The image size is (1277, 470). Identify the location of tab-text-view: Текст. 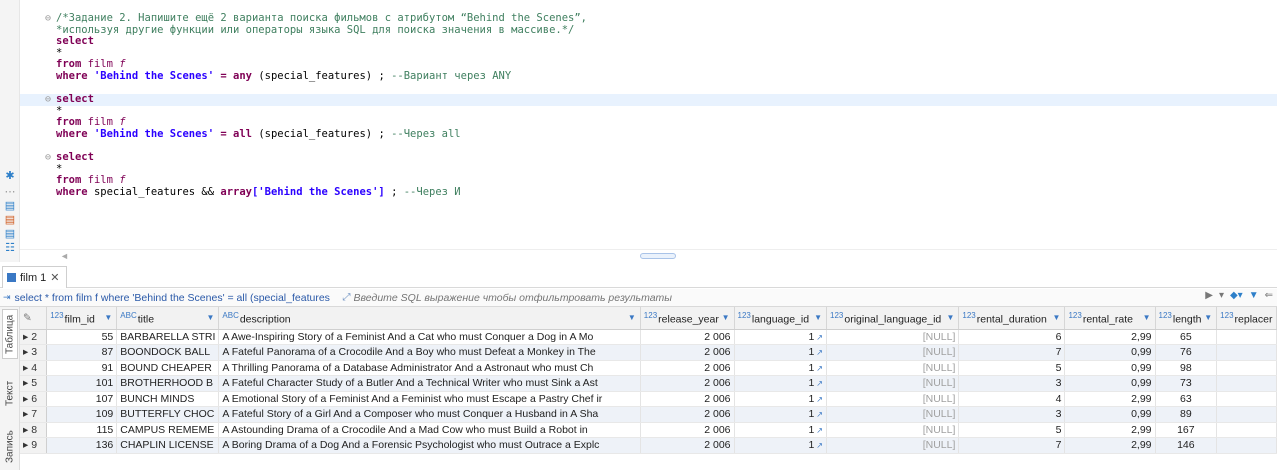
(10, 393).